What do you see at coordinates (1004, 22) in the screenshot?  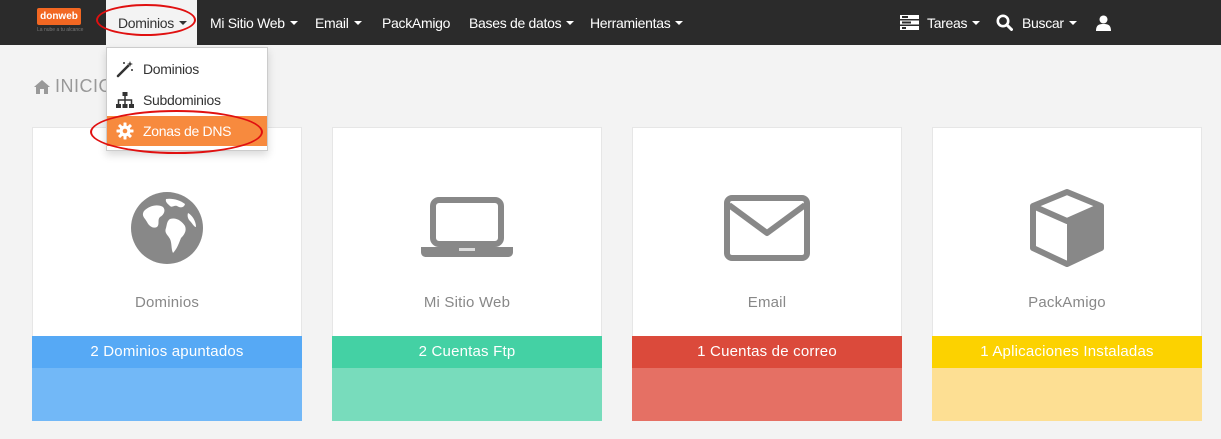 I see `search-icon` at bounding box center [1004, 22].